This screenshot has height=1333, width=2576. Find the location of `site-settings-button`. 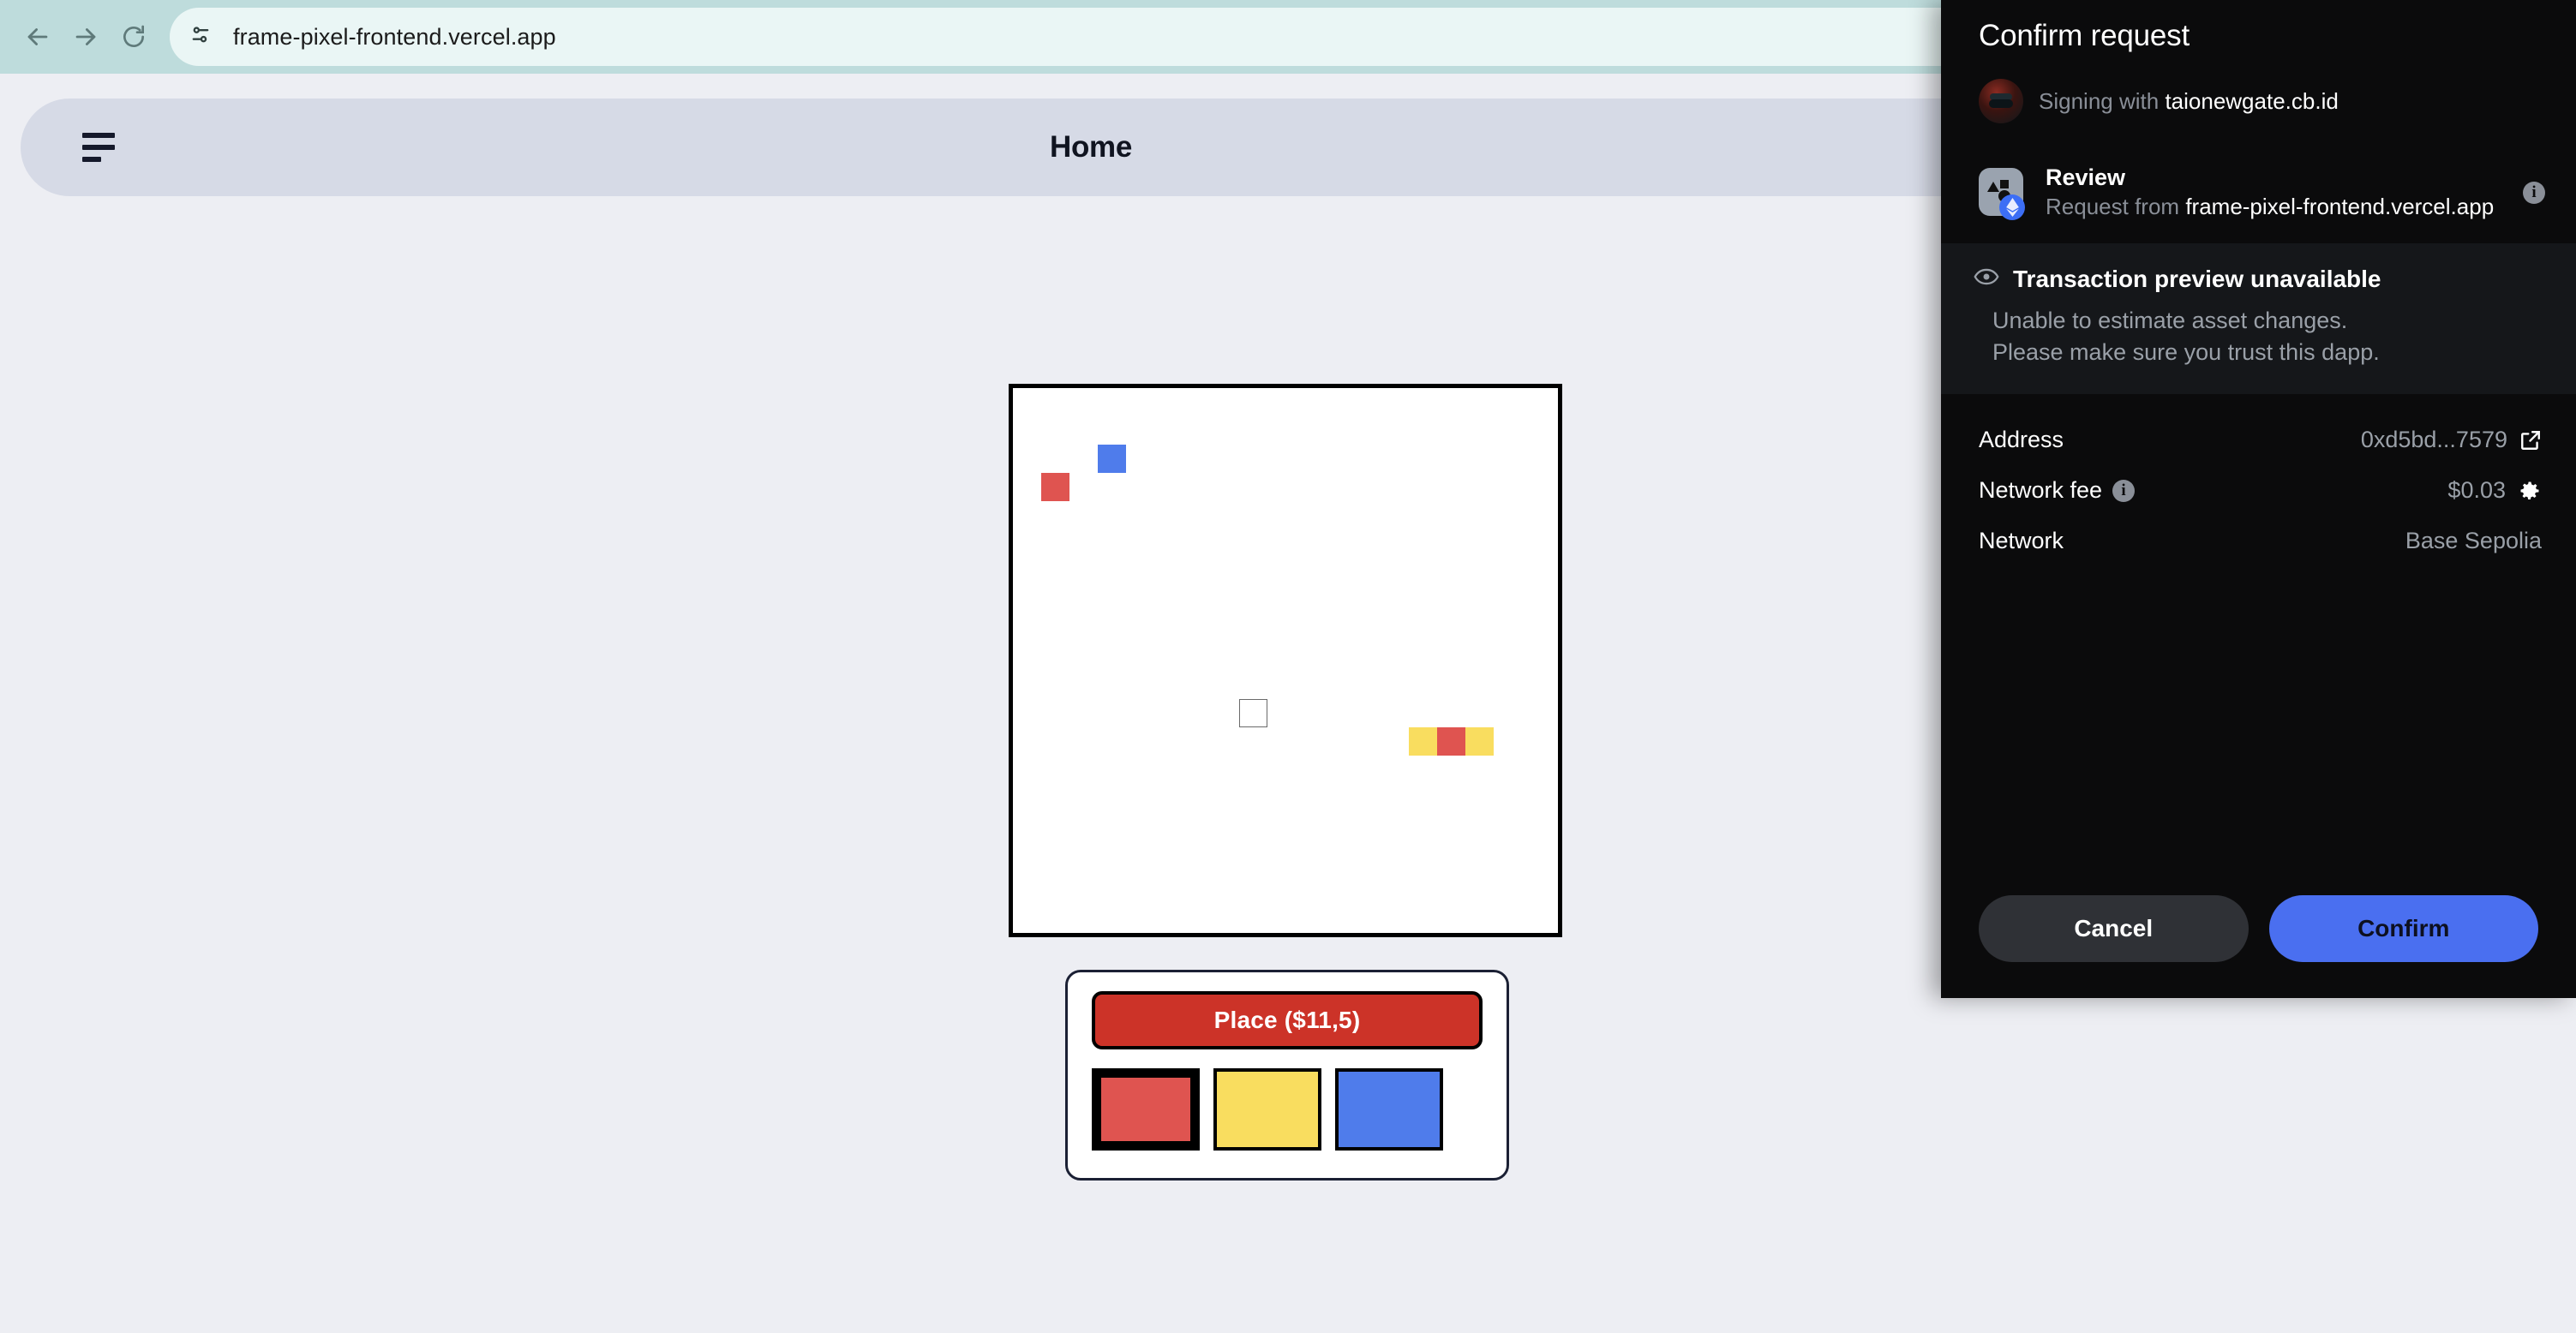

site-settings-button is located at coordinates (200, 37).